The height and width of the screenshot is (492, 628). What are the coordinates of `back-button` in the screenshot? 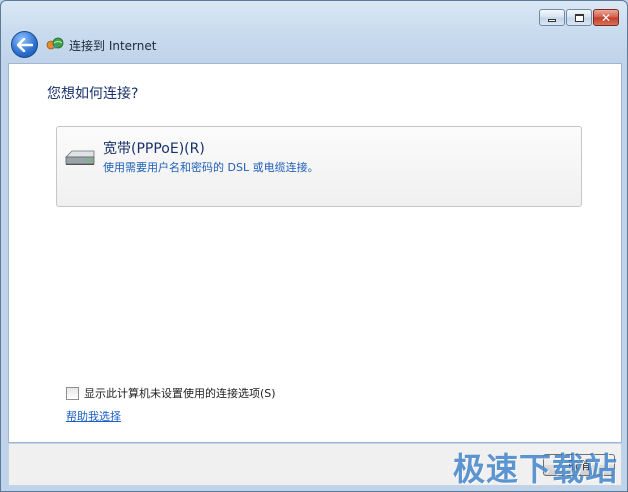 It's located at (24, 44).